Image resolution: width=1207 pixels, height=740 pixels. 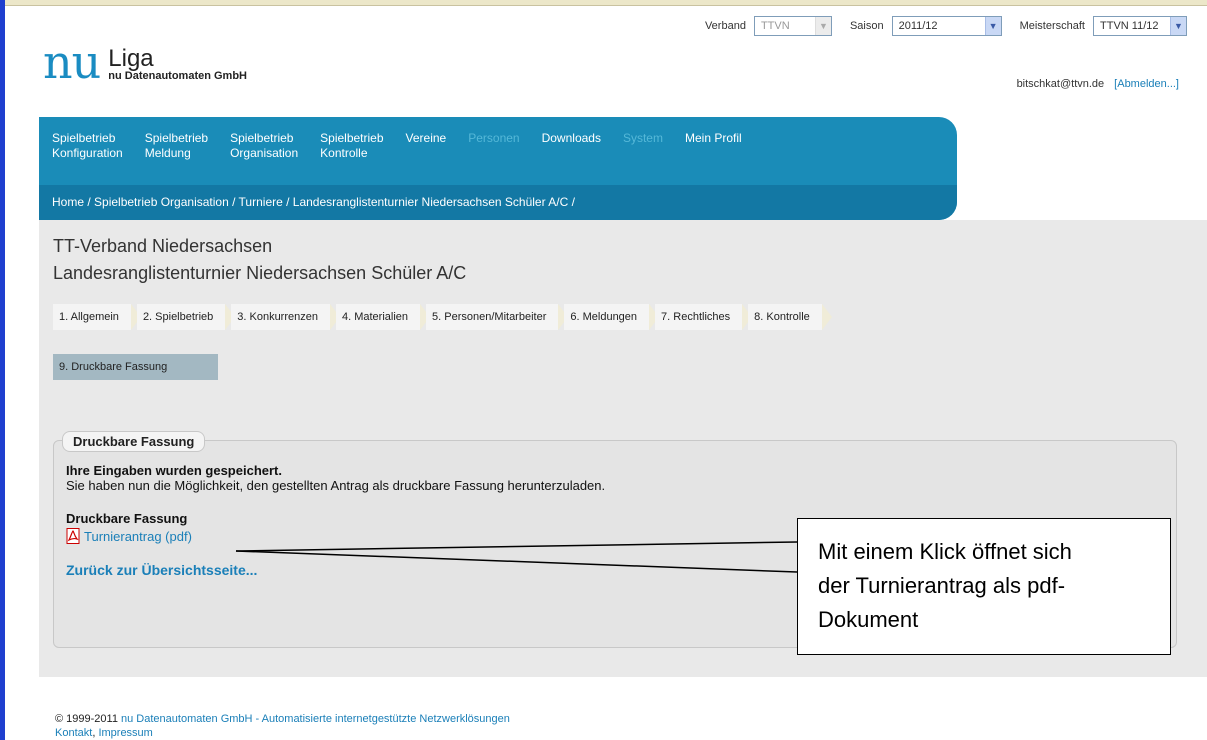 What do you see at coordinates (86, 719) in the screenshot?
I see `copyright: © 1999-2011` at bounding box center [86, 719].